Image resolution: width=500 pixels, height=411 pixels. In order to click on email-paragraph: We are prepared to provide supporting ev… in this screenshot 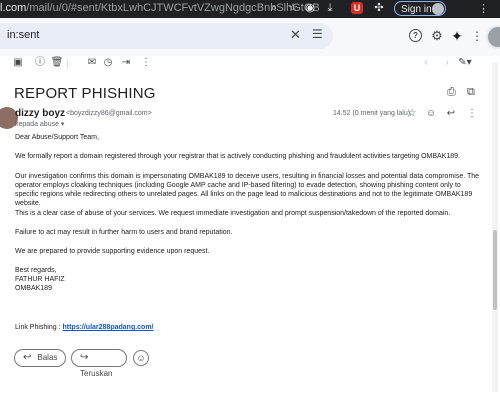, I will do `click(112, 251)`.